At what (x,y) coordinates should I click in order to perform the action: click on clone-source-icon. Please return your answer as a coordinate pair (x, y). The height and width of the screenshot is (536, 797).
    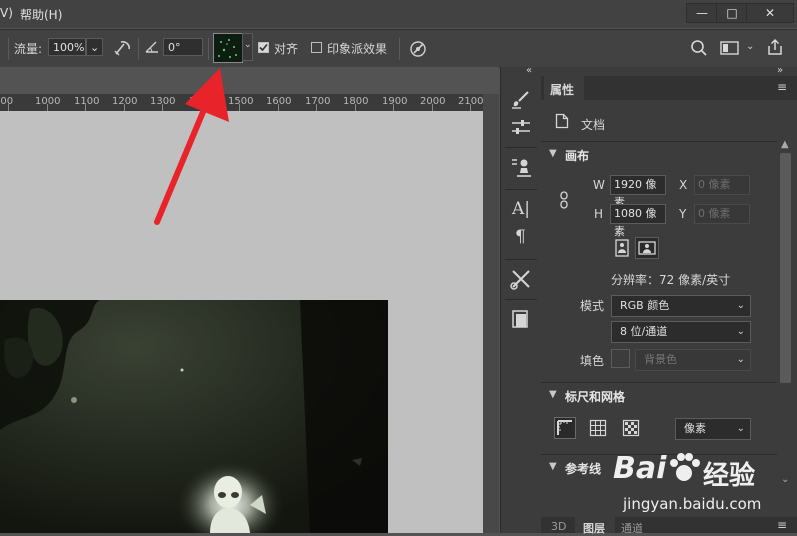
    Looking at the image, I should click on (521, 167).